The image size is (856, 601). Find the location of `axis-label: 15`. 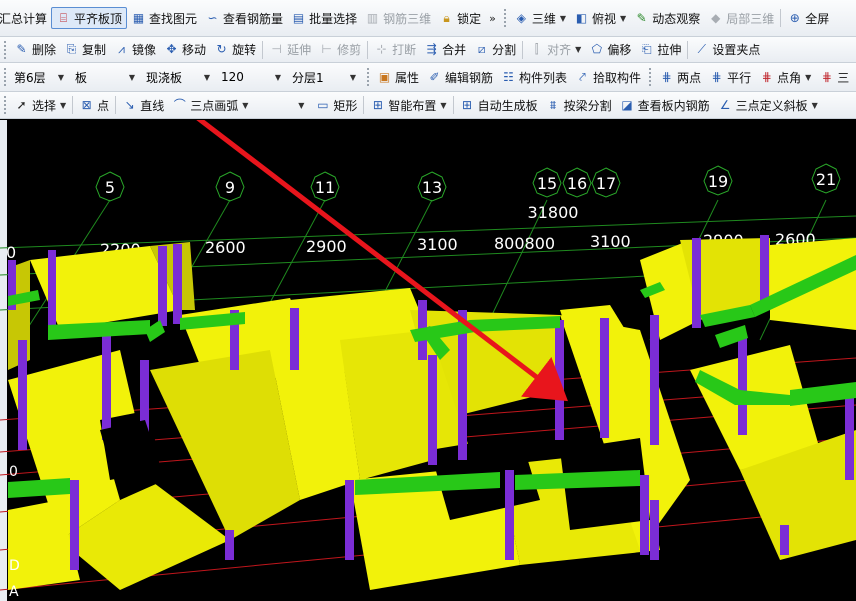

axis-label: 15 is located at coordinates (547, 183).